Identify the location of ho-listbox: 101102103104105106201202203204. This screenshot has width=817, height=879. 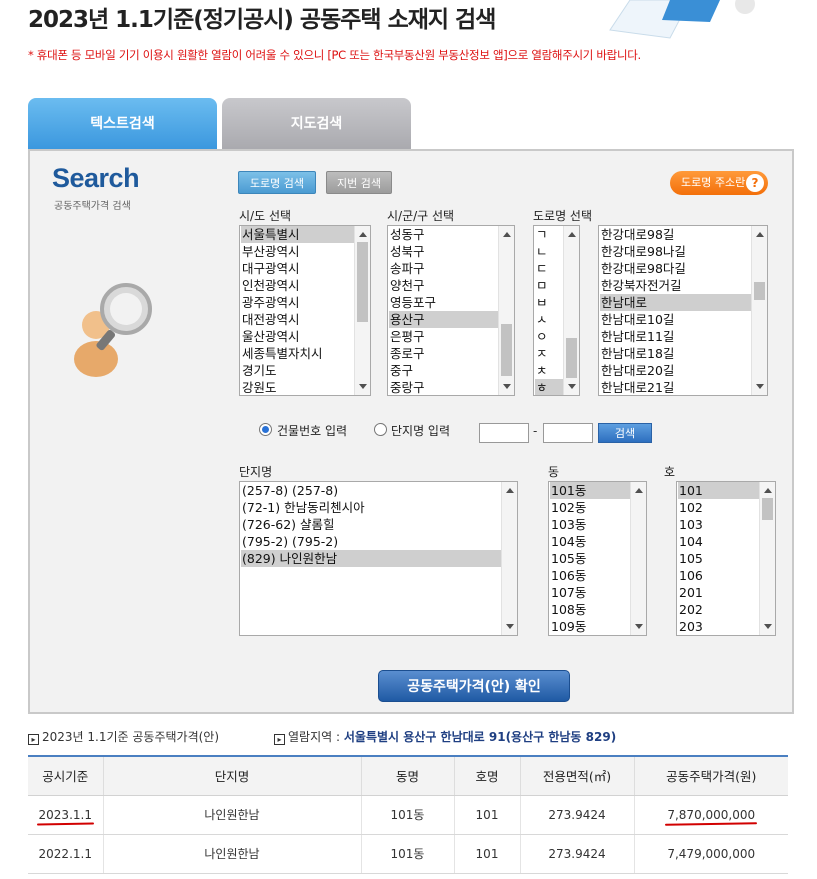
(726, 558).